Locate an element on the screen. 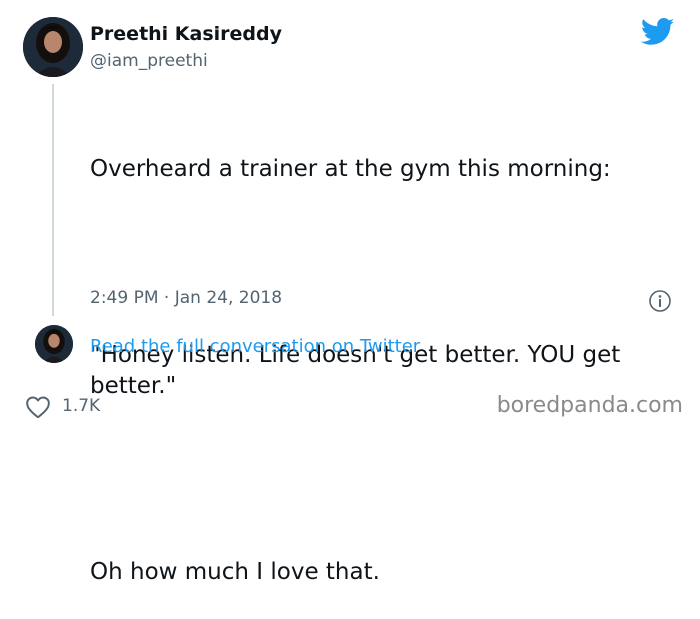 Image resolution: width=700 pixels, height=619 pixels. author-handle: @iam_preethi is located at coordinates (149, 61).